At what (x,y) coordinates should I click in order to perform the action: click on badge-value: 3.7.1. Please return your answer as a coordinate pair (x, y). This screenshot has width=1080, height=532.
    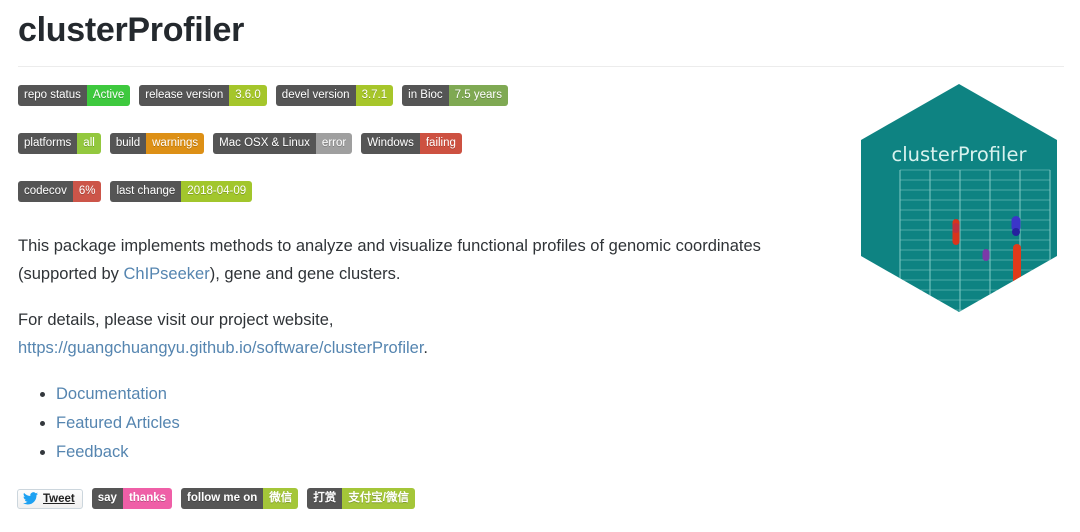
    Looking at the image, I should click on (374, 95).